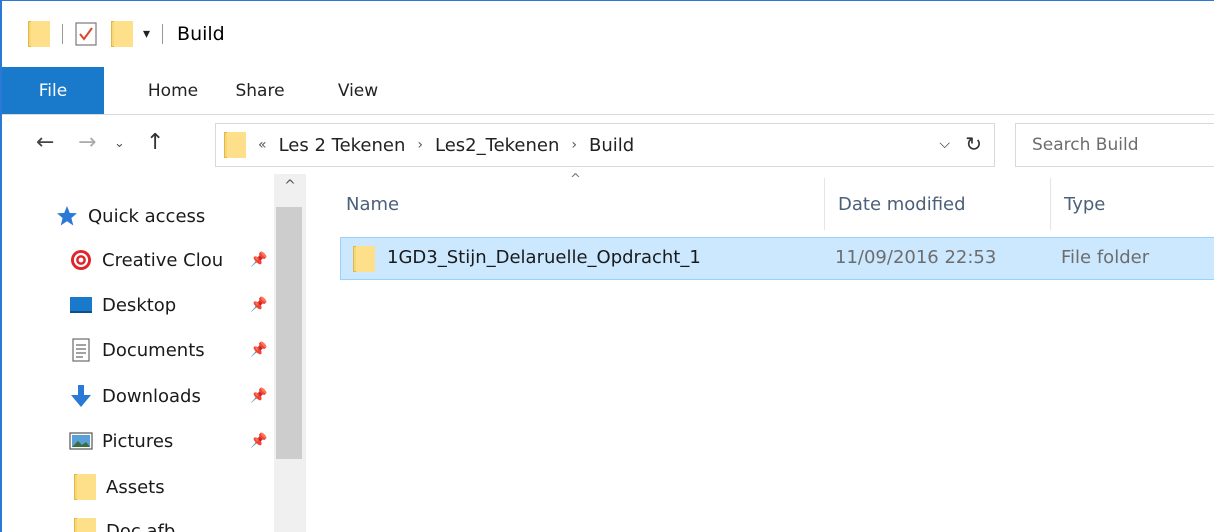 This screenshot has width=1214, height=532. I want to click on breadcrumb-les2-tekenen: Les2_Tekenen, so click(497, 145).